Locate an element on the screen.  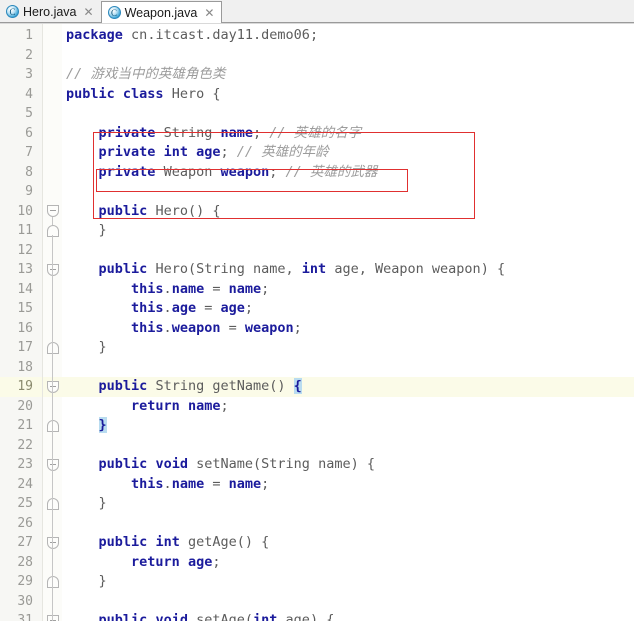
line-number-19: 19 is located at coordinates (21, 387).